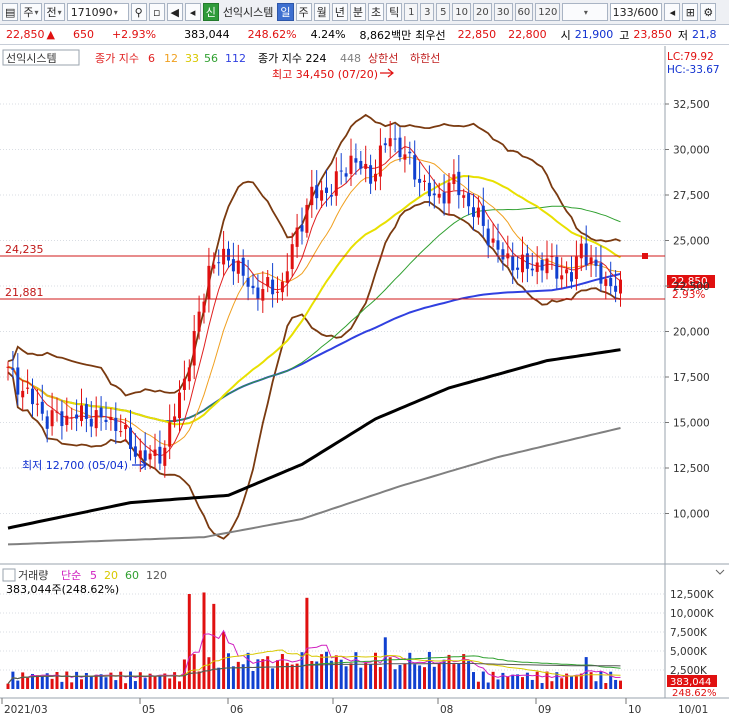 Image resolution: width=729 pixels, height=718 pixels. Describe the element at coordinates (285, 12) in the screenshot. I see `period-day: 일` at that location.